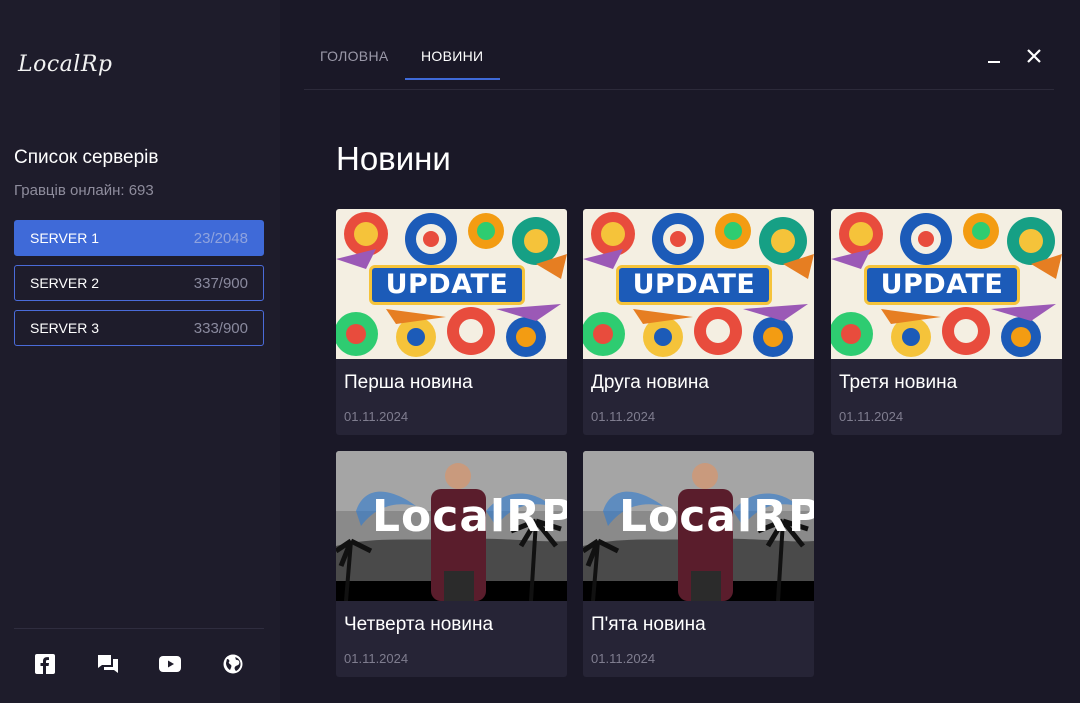  I want to click on server-item-2: SERVER 2 337/900, so click(139, 283).